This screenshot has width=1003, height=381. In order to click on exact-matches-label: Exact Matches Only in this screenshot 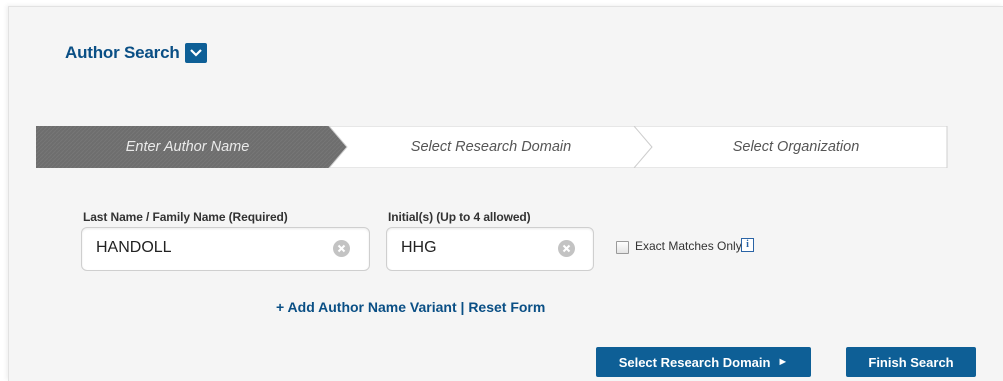, I will do `click(688, 246)`.